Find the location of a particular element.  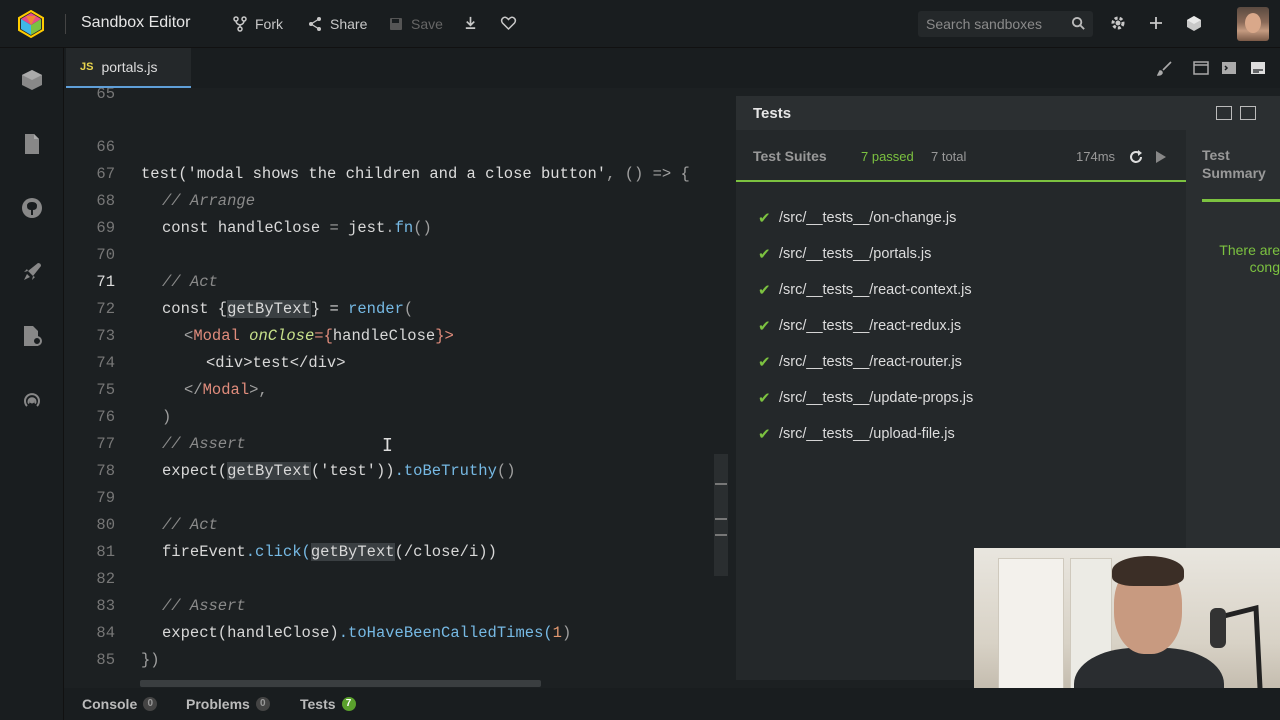

summary-tab-underline is located at coordinates (1241, 200).